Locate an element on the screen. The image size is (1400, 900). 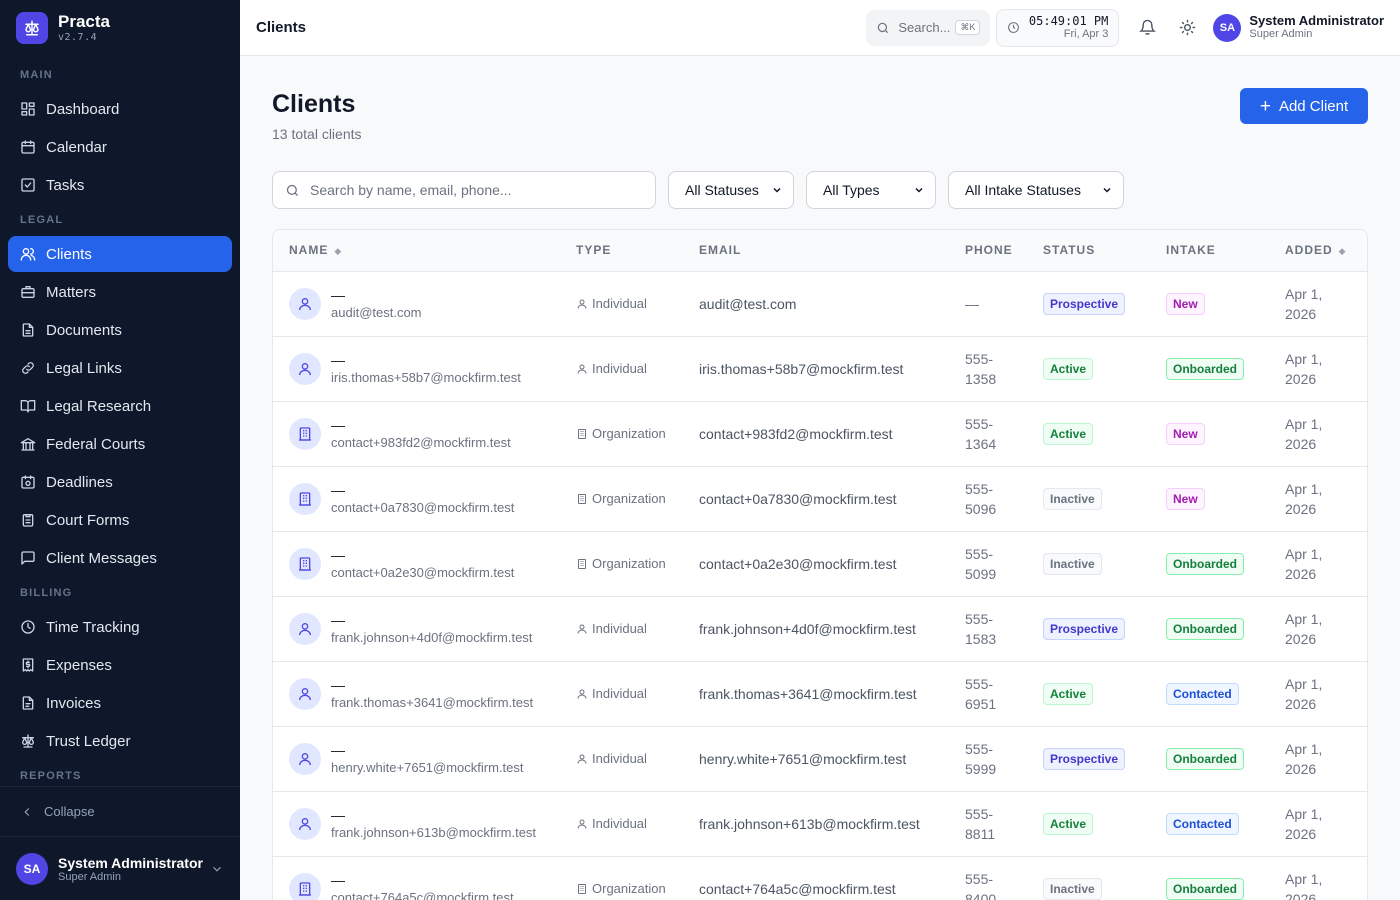
sidebar-item-calendar: Calendar is located at coordinates (120, 147).